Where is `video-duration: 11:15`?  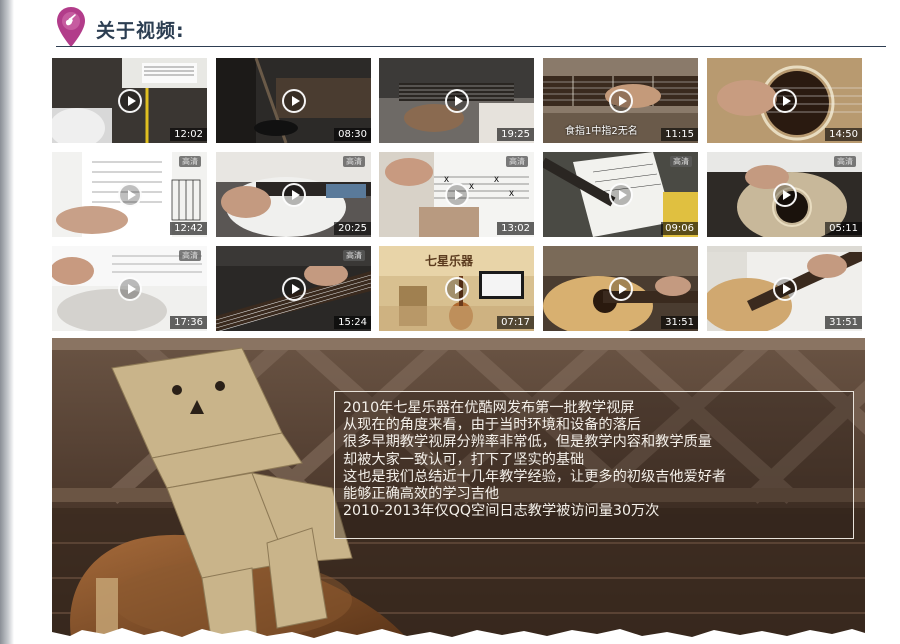
video-duration: 11:15 is located at coordinates (679, 134).